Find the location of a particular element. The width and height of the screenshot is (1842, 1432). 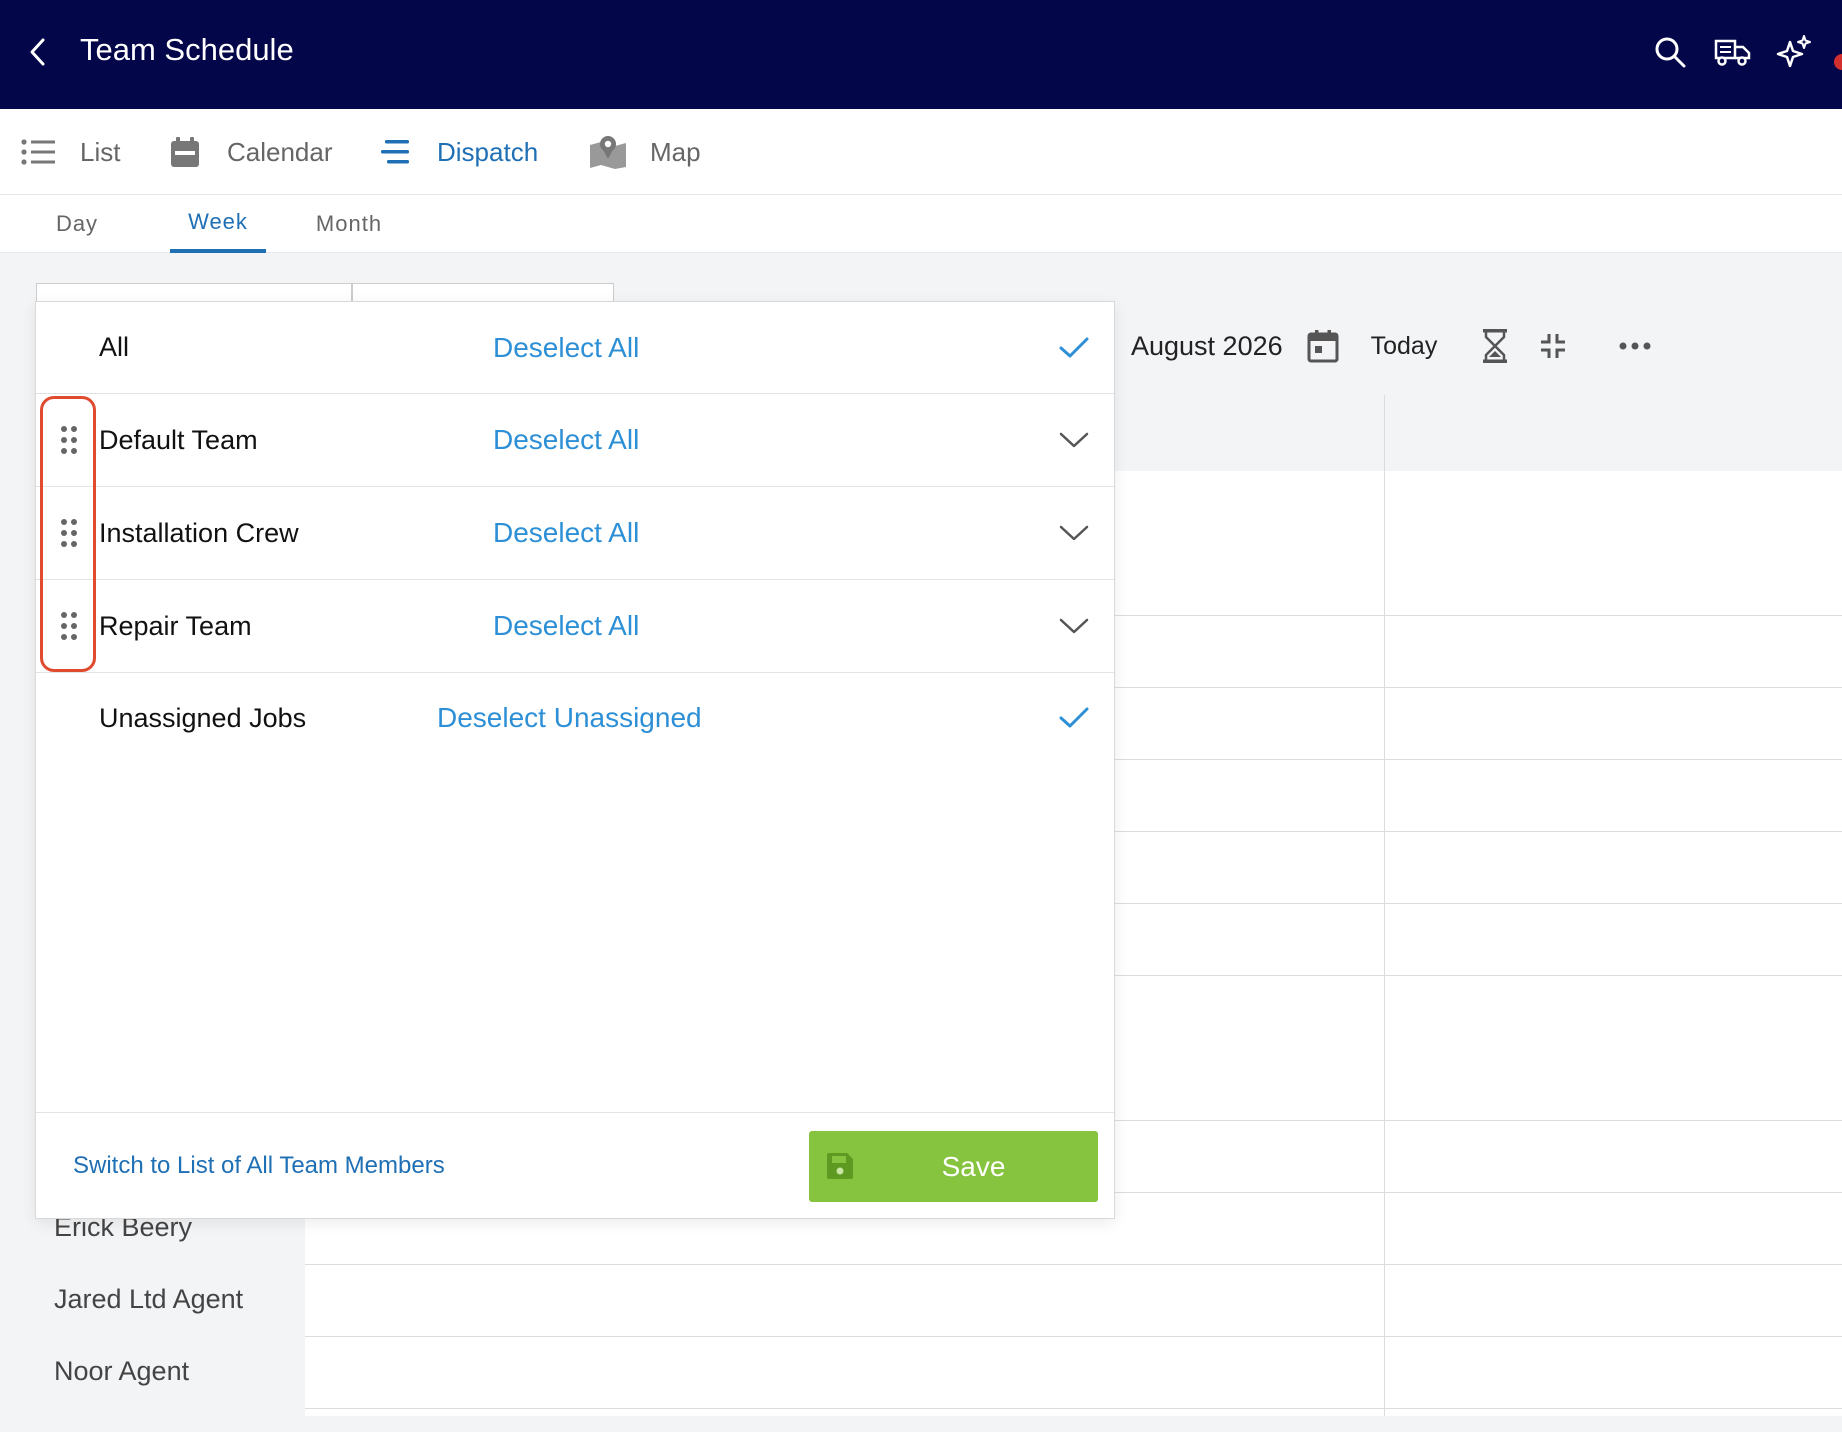

filter-row-name: Repair Team is located at coordinates (175, 625).